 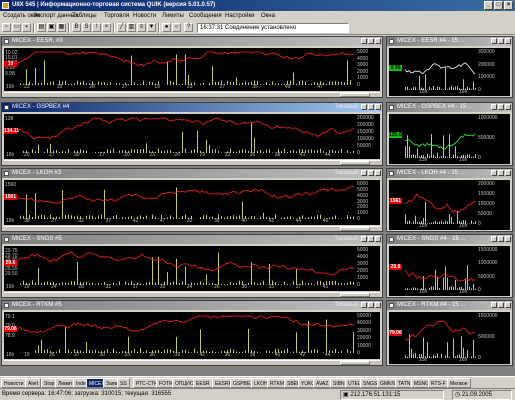 I want to click on mini-chart-plot: 79.06 1000000 500000 0 15h 16h, so click(x=449, y=338).